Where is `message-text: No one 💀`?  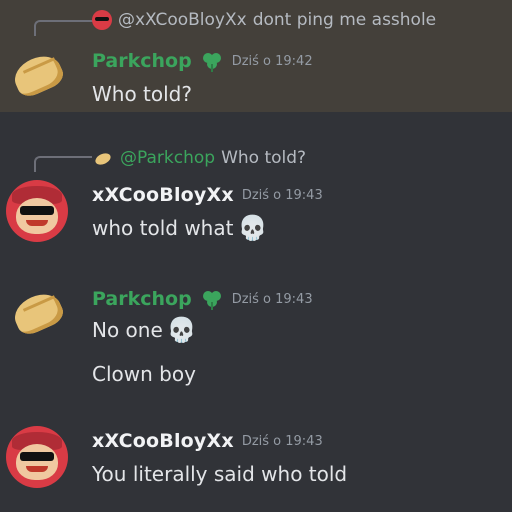 message-text: No one 💀 is located at coordinates (144, 330).